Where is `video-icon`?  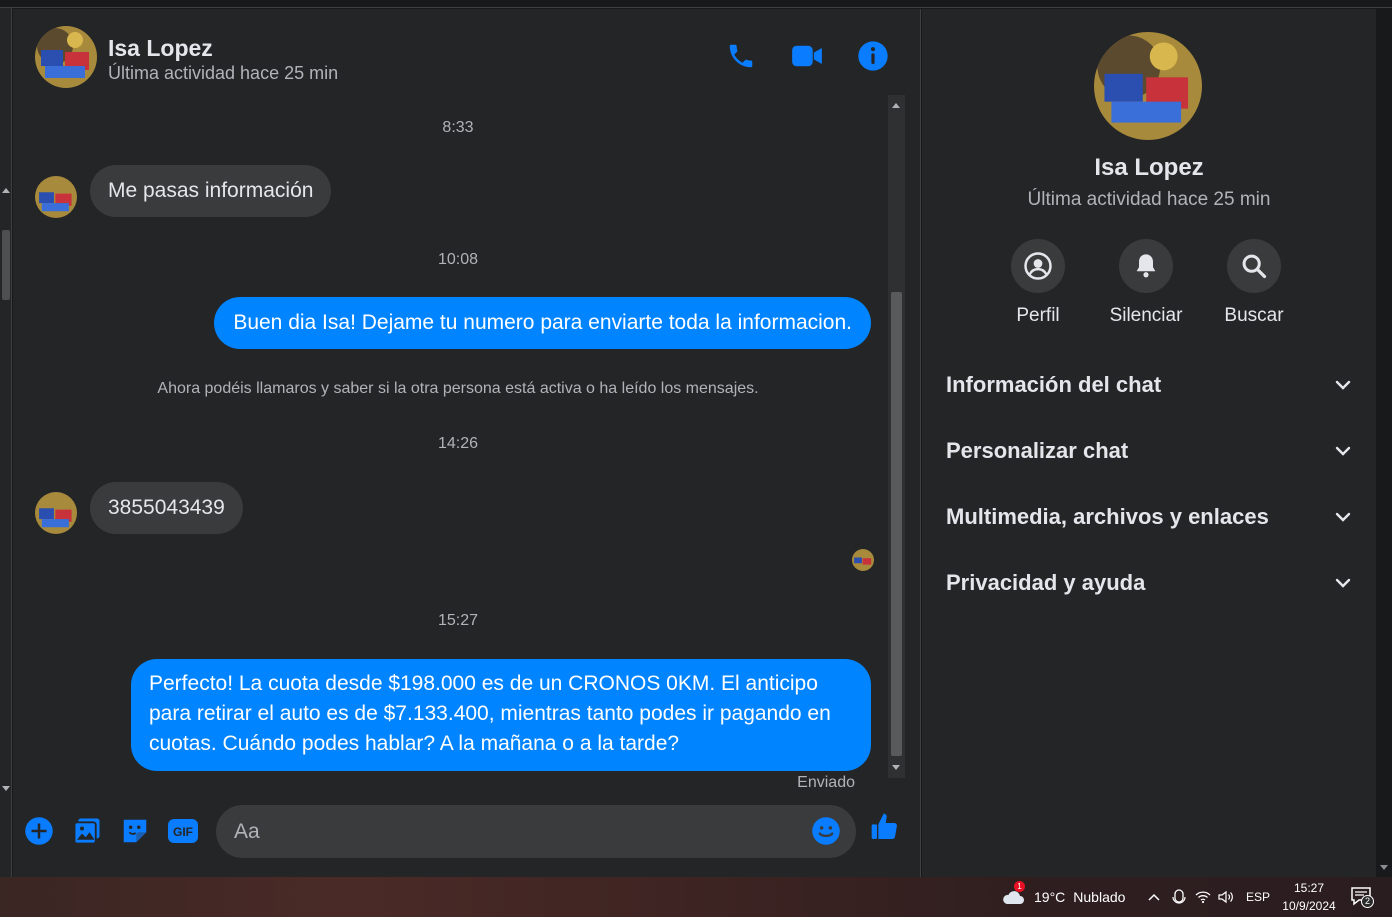
video-icon is located at coordinates (807, 56).